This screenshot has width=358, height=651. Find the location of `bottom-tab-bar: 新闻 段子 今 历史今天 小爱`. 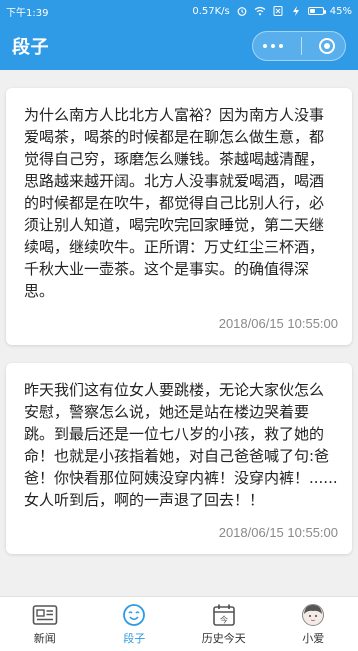

bottom-tab-bar: 新闻 段子 今 历史今天 小爱 is located at coordinates (179, 623).